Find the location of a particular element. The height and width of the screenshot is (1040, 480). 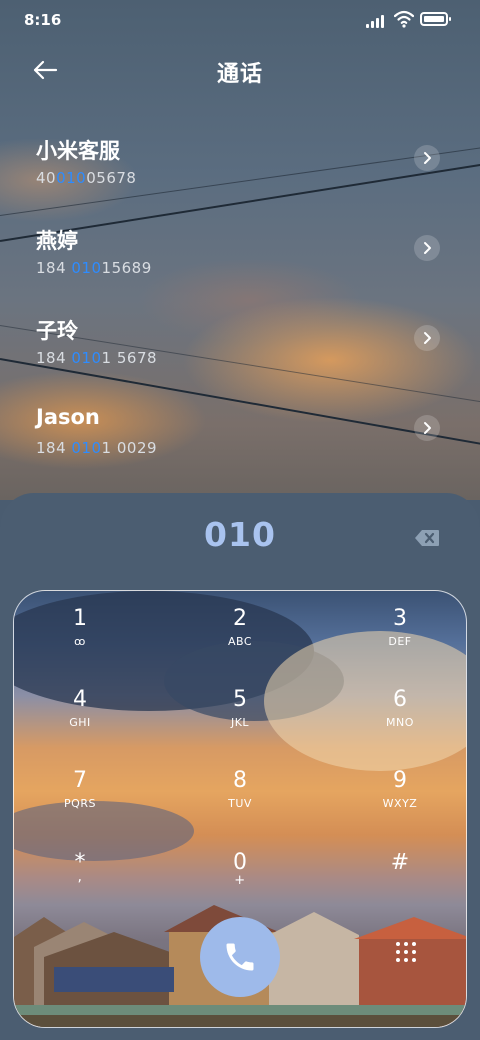

key-letters: PQRS is located at coordinates (80, 803).